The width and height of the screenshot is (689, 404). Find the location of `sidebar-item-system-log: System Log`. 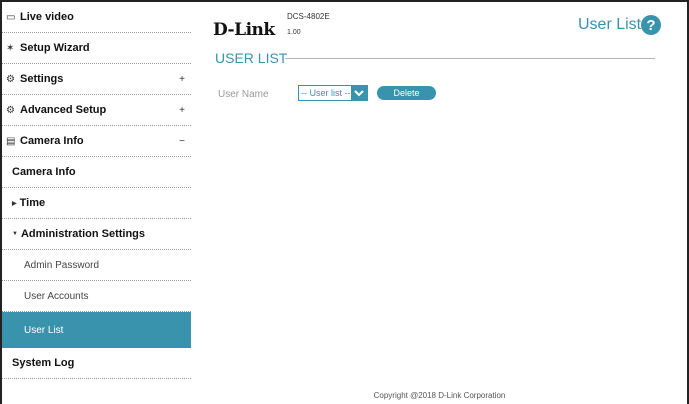

sidebar-item-system-log: System Log is located at coordinates (96, 363).